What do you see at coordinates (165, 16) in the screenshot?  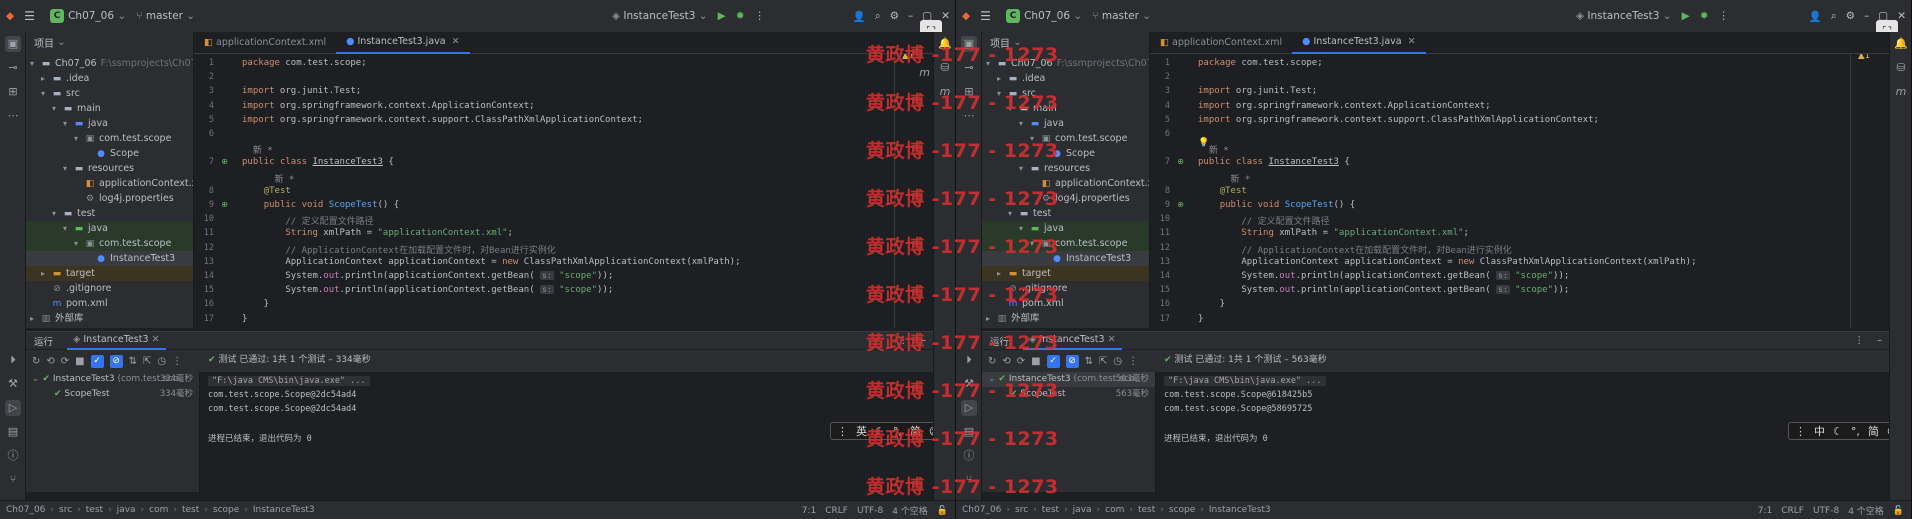 I see `branch-switcher: ⑂ master ⌄` at bounding box center [165, 16].